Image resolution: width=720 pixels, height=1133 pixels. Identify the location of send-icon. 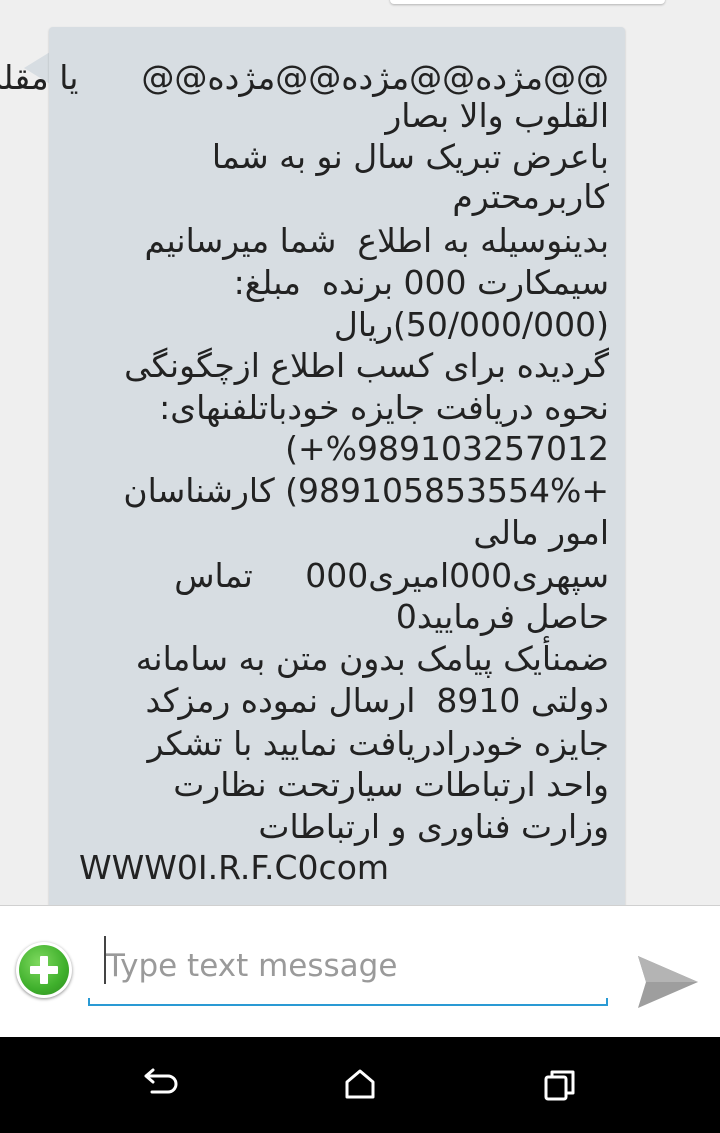
(668, 982).